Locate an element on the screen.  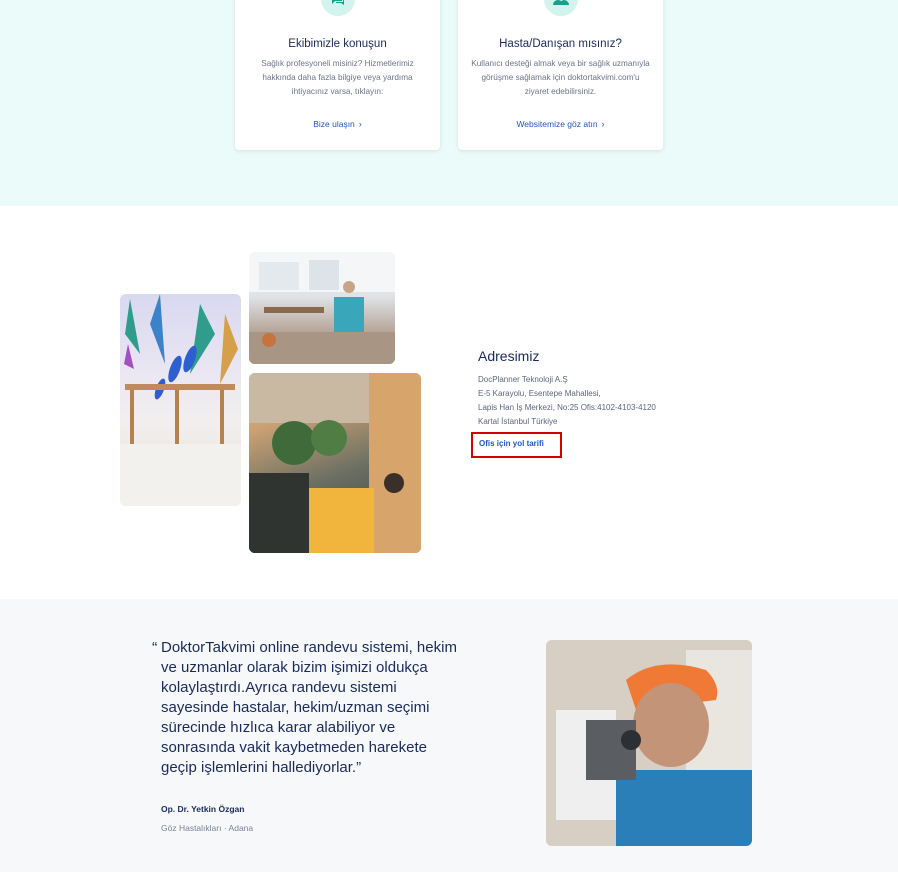
address-line: E-5 Karayolu, Esentepe Mahallesi, is located at coordinates (539, 393).